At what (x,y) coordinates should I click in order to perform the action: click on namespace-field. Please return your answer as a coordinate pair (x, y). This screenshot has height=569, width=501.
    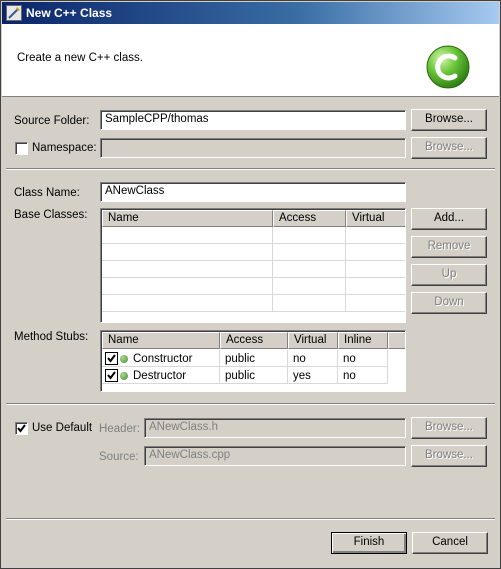
    Looking at the image, I should click on (253, 148).